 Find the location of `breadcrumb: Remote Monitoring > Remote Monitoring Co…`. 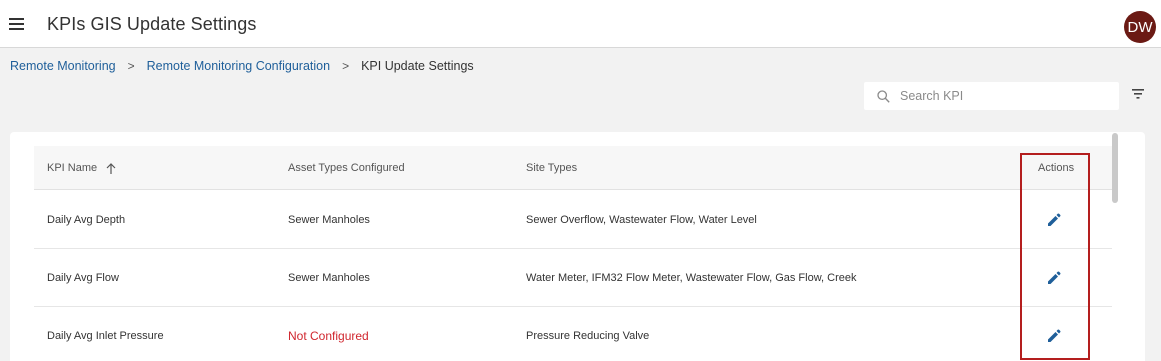

breadcrumb: Remote Monitoring > Remote Monitoring Co… is located at coordinates (242, 66).